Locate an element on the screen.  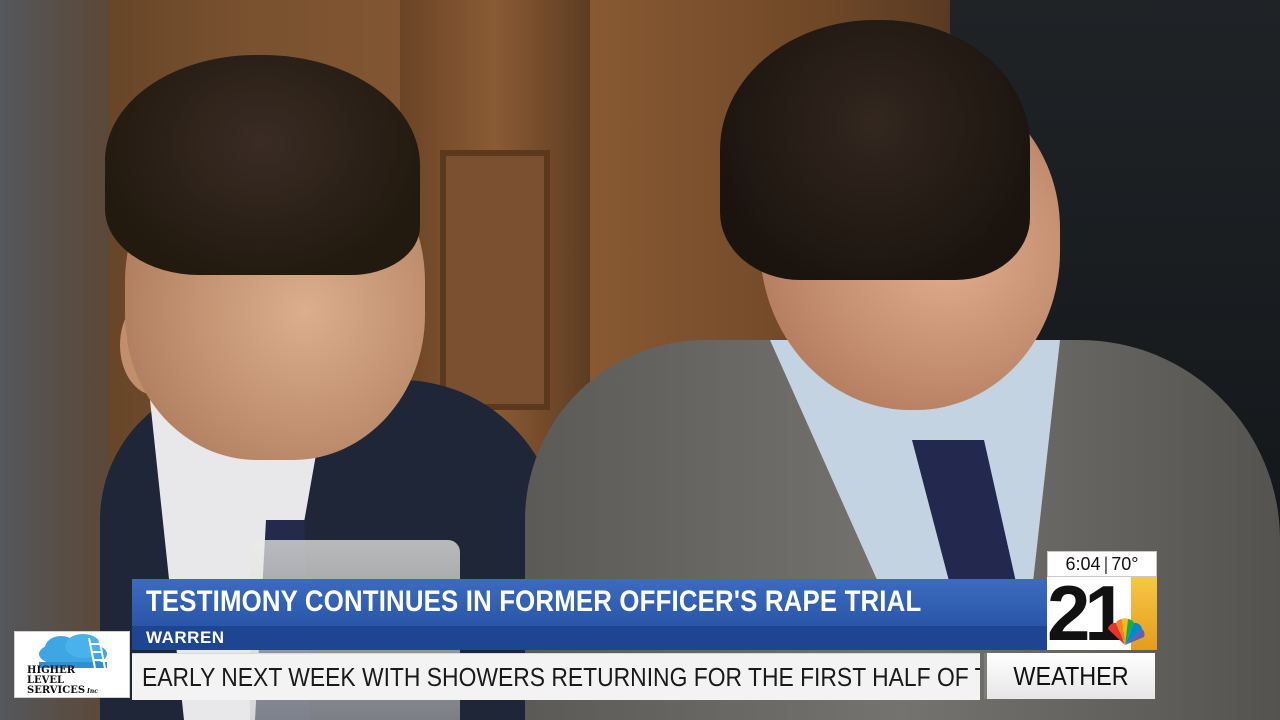
glass-partition is located at coordinates (55, 360).